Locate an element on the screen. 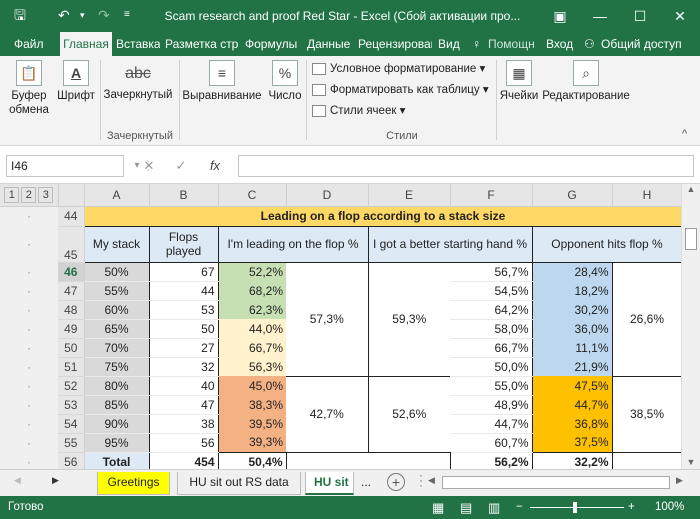 This screenshot has width=700, height=519. cell-my-stack: 90% is located at coordinates (116, 424).